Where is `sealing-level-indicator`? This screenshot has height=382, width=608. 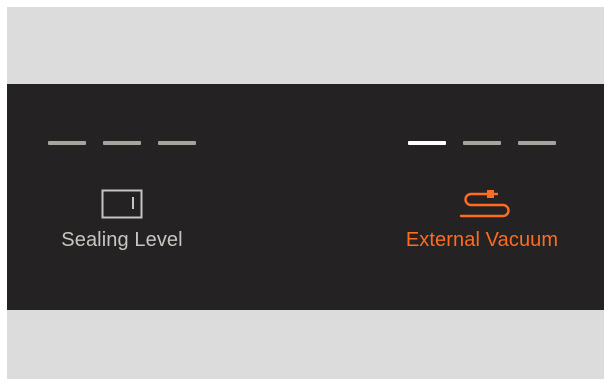
sealing-level-indicator is located at coordinates (122, 143).